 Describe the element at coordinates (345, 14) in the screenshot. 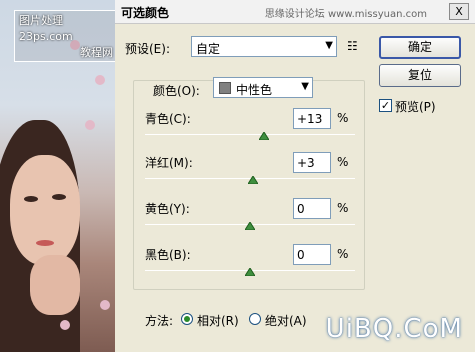

I see `site-url: 思缘设计论坛 www.missyuan.com` at that location.